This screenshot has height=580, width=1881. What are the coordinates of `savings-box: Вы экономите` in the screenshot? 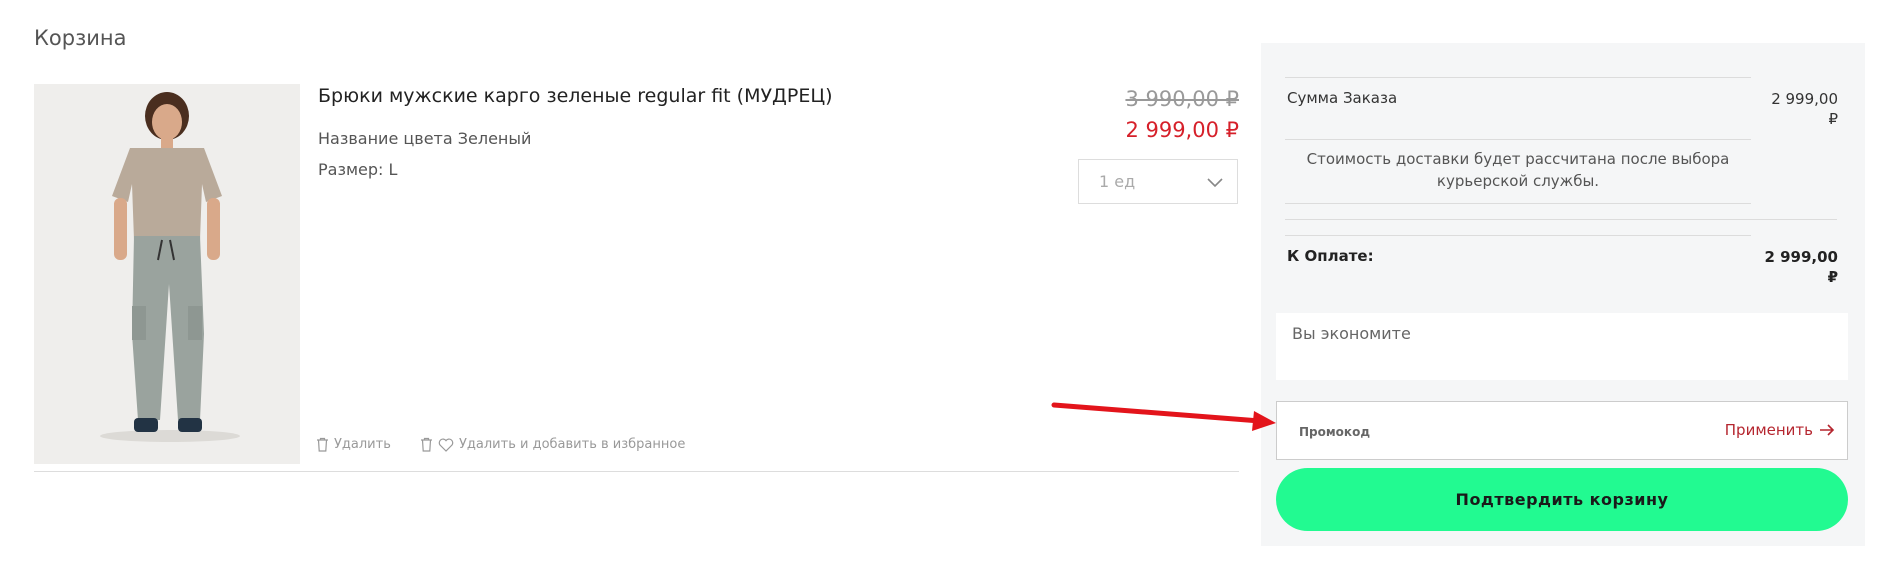 It's located at (1562, 346).